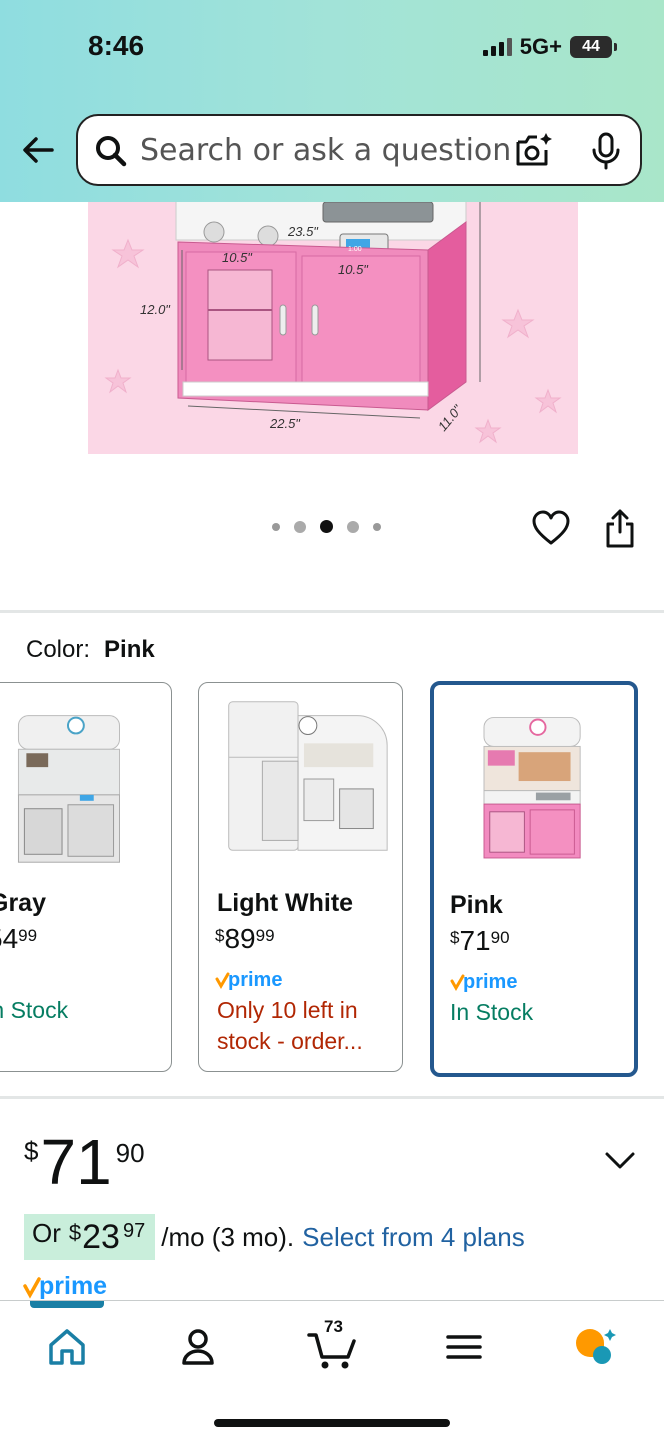  Describe the element at coordinates (464, 1347) in the screenshot. I see `menu-icon` at that location.